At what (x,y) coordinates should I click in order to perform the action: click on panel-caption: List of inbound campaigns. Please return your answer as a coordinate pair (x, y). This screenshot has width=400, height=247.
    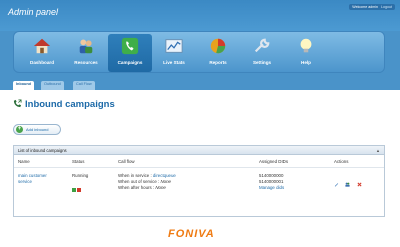
    Looking at the image, I should click on (42, 150).